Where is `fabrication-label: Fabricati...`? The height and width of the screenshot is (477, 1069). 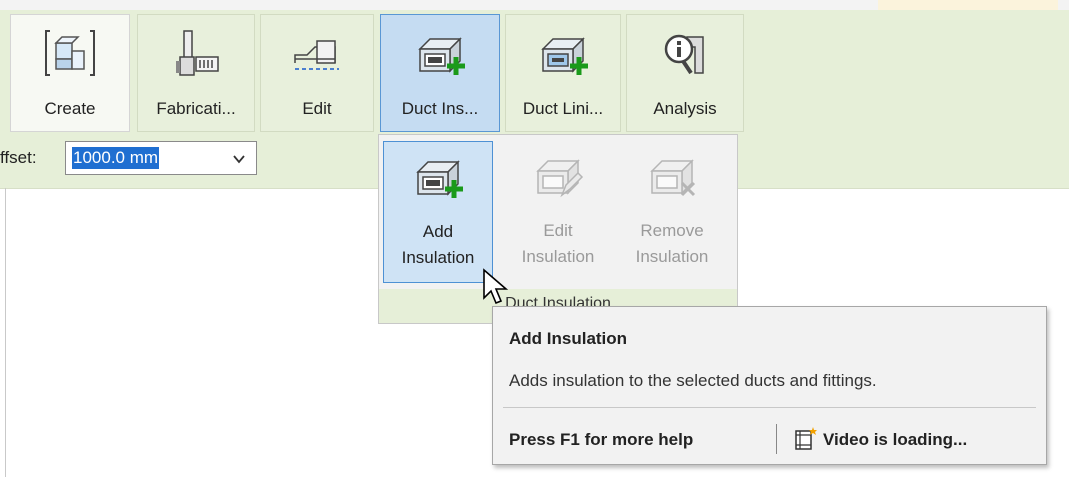
fabrication-label: Fabricati... is located at coordinates (196, 108).